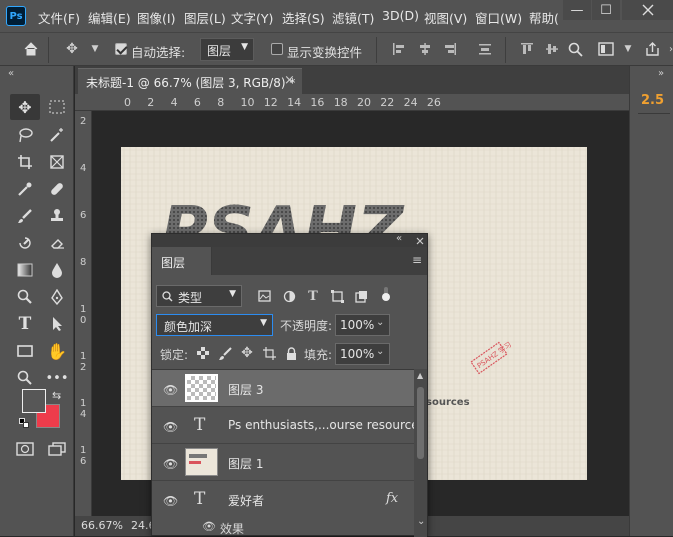  Describe the element at coordinates (102, 525) in the screenshot. I see `zoom-level: 66.67%` at that location.